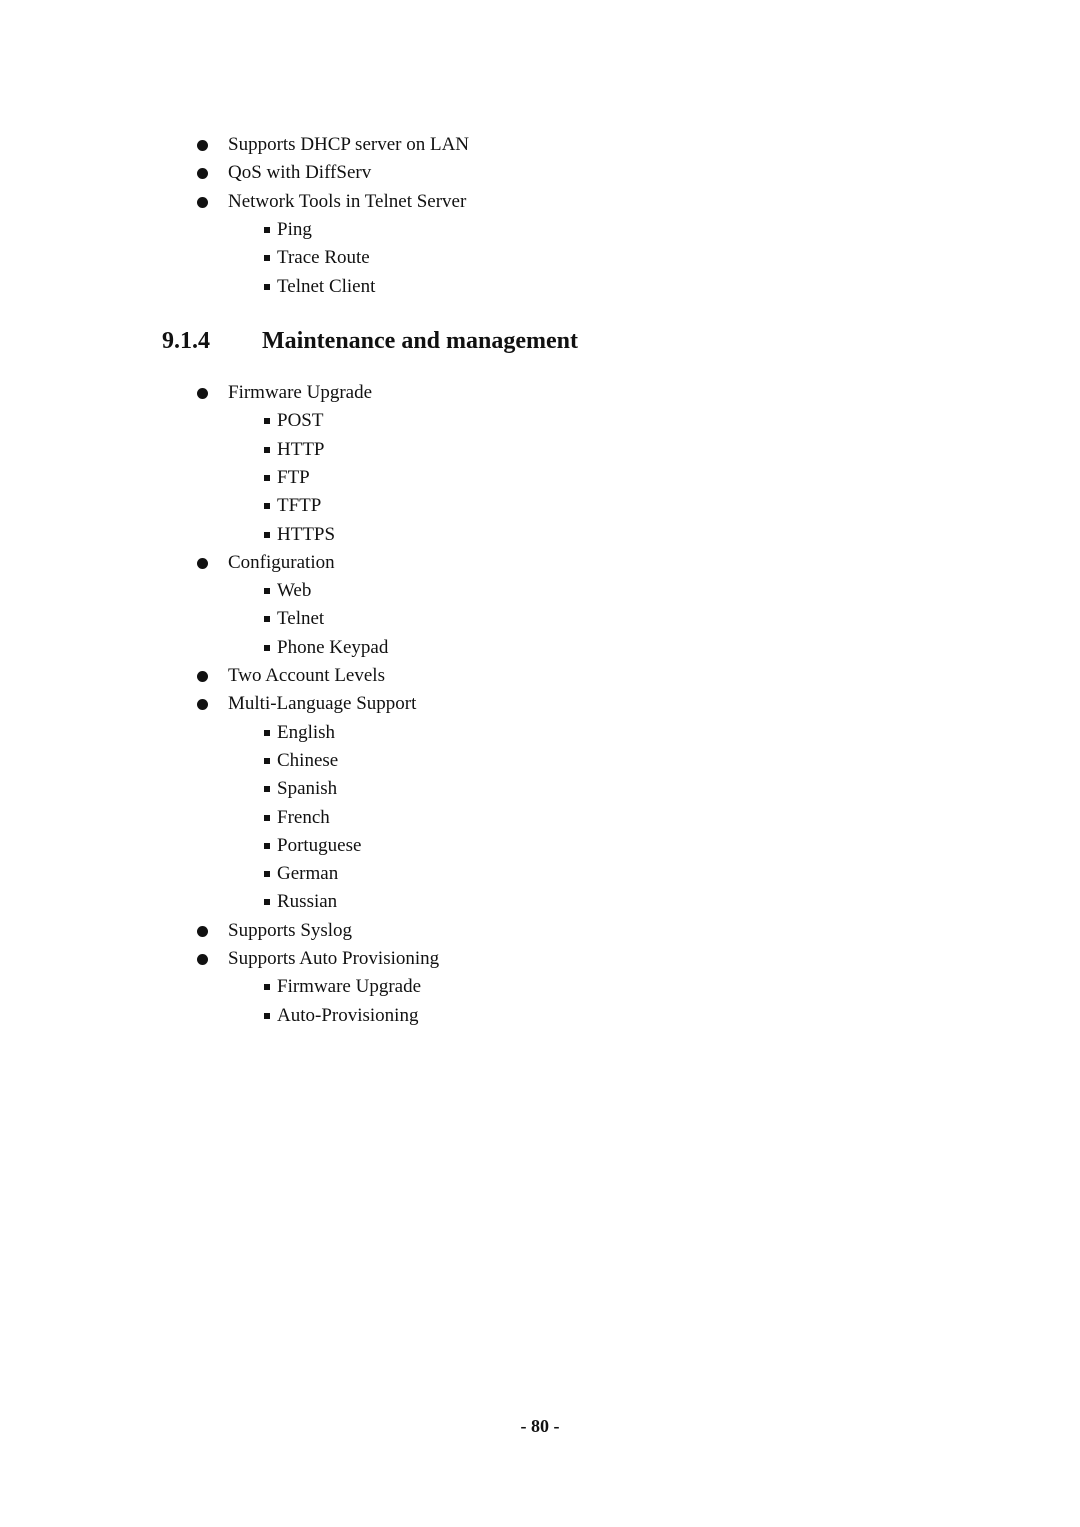  Describe the element at coordinates (308, 874) in the screenshot. I see `sub-list-item: German` at that location.